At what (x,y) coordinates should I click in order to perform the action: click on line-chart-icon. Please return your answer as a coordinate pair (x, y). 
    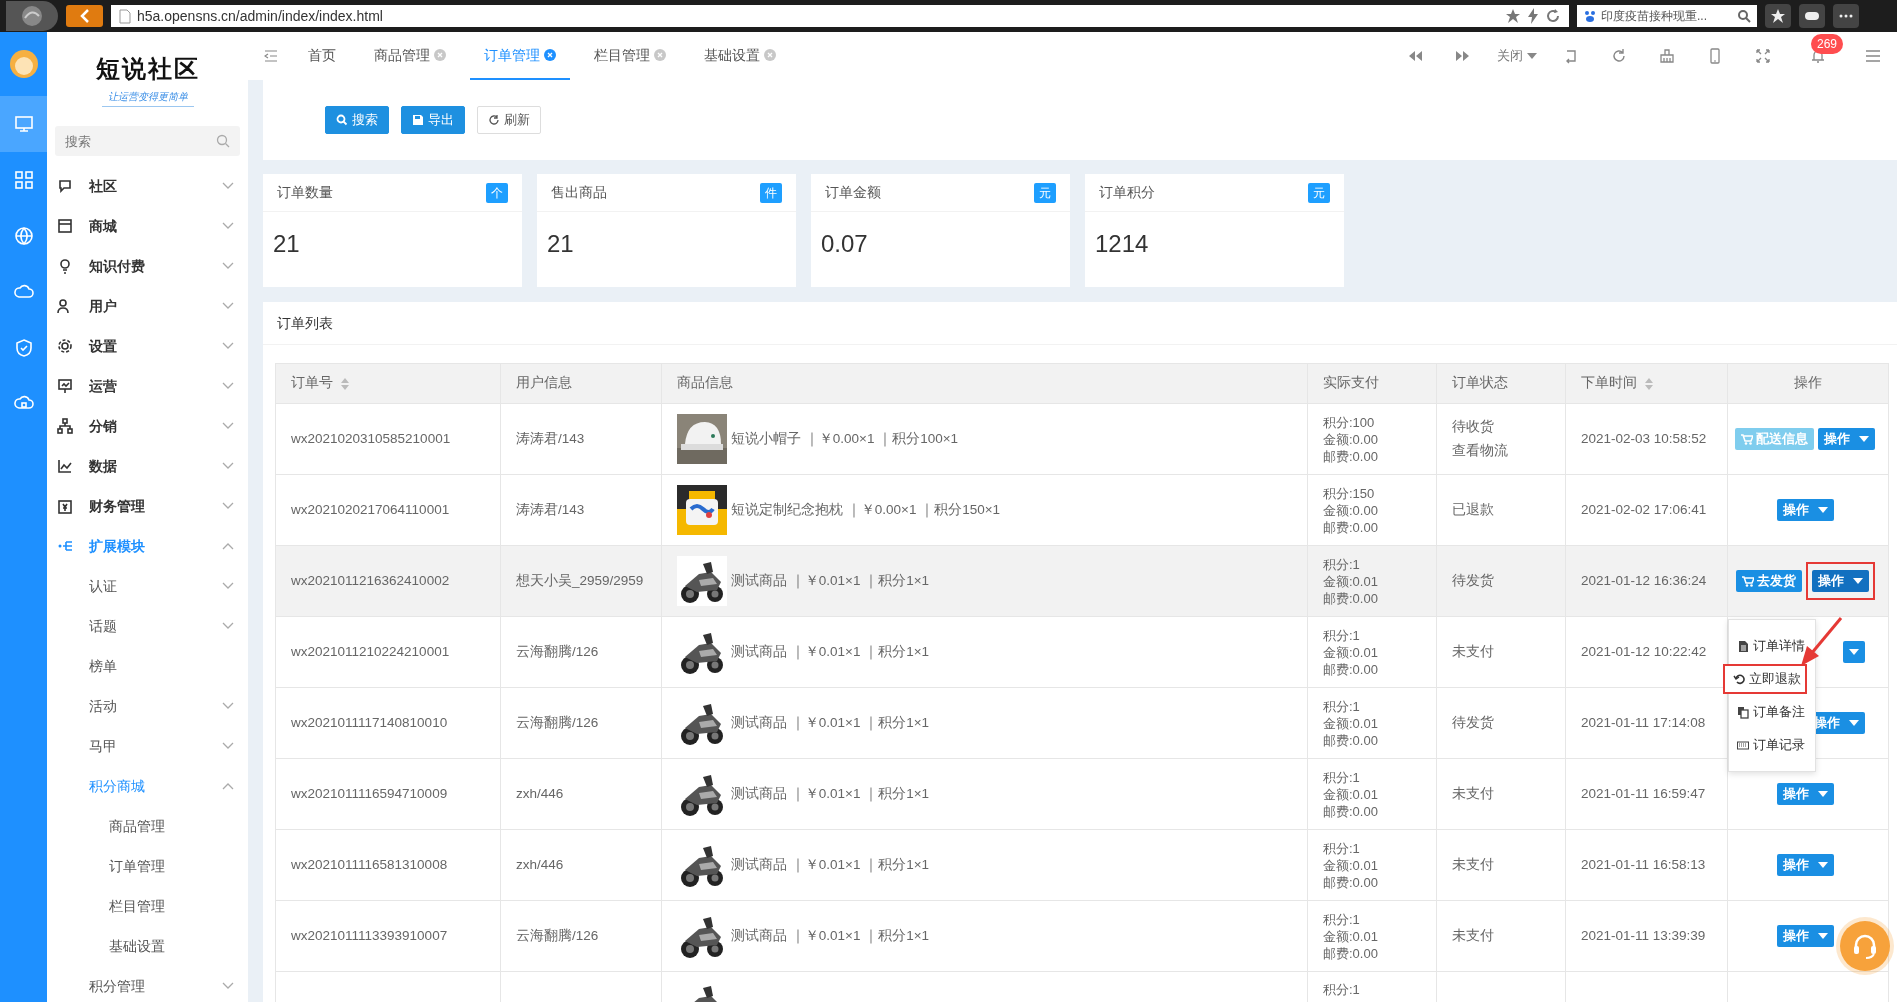
    Looking at the image, I should click on (65, 466).